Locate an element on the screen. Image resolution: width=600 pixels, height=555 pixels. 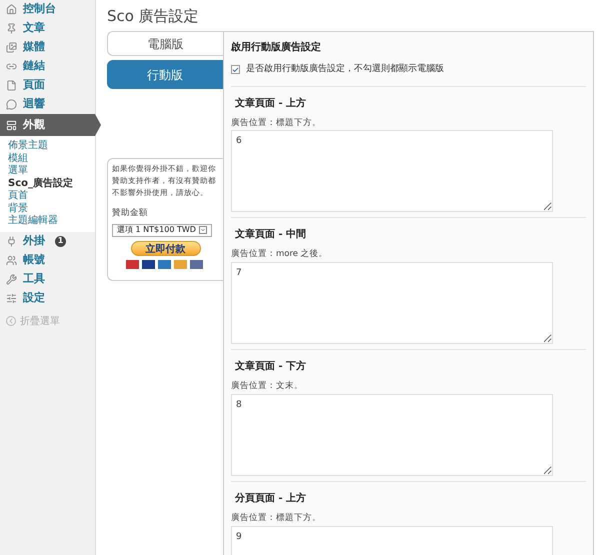
sidebar-item: 工具 is located at coordinates (47, 279).